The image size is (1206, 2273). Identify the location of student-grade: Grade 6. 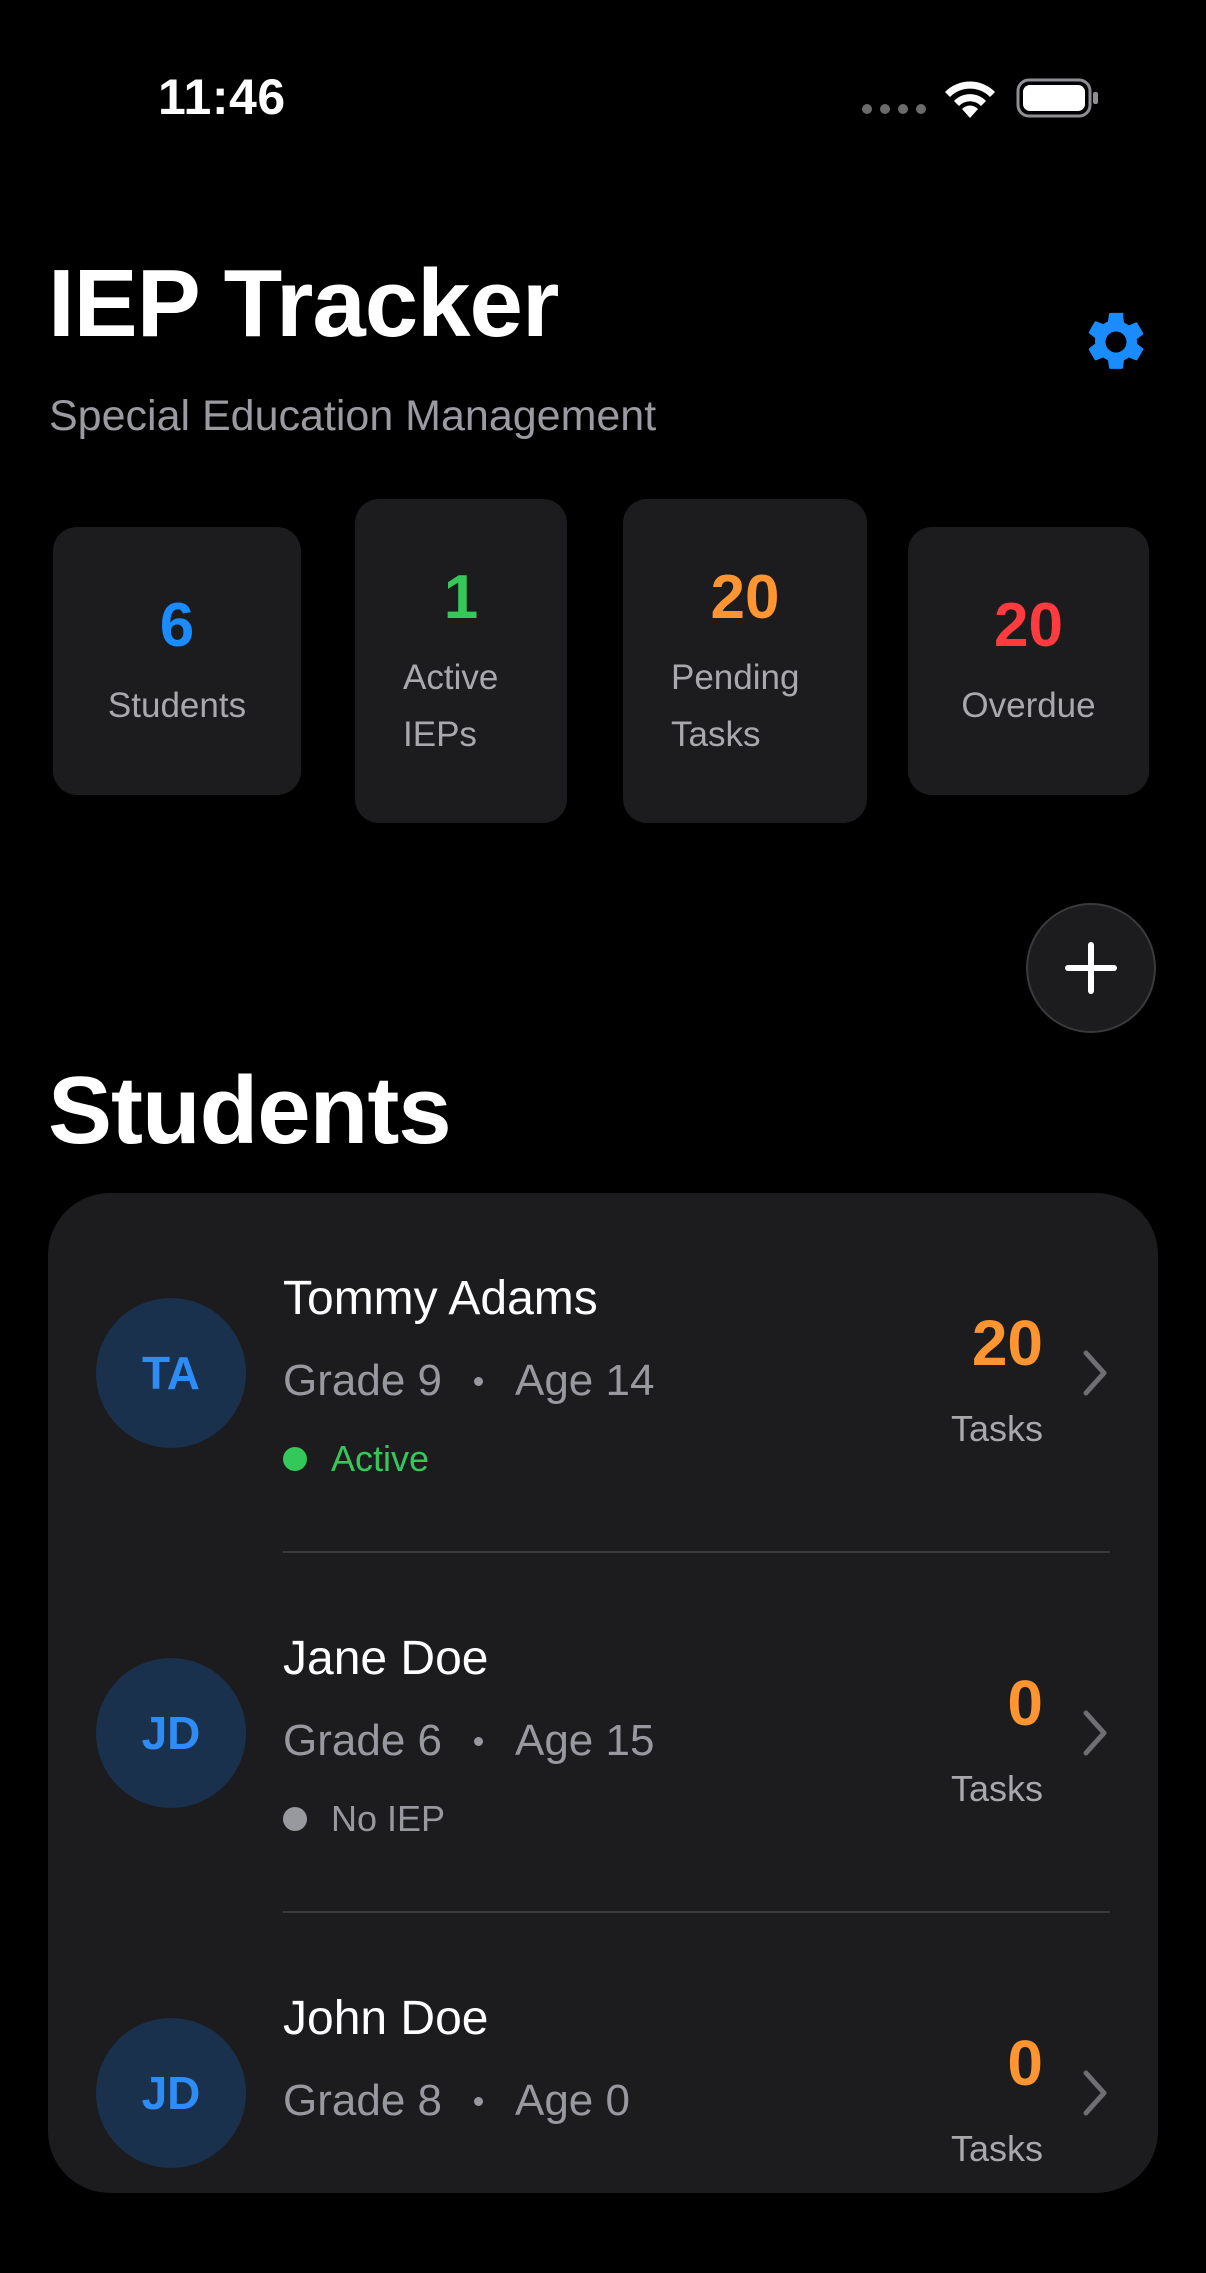
(362, 1740).